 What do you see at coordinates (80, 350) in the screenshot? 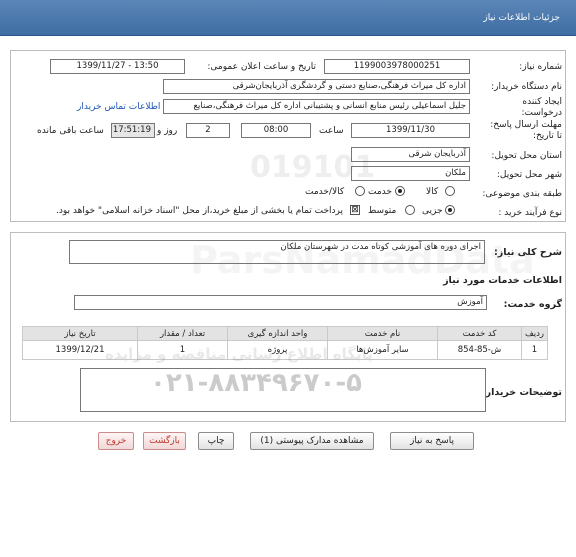
I see `cell-date: 1399/12/21` at bounding box center [80, 350].